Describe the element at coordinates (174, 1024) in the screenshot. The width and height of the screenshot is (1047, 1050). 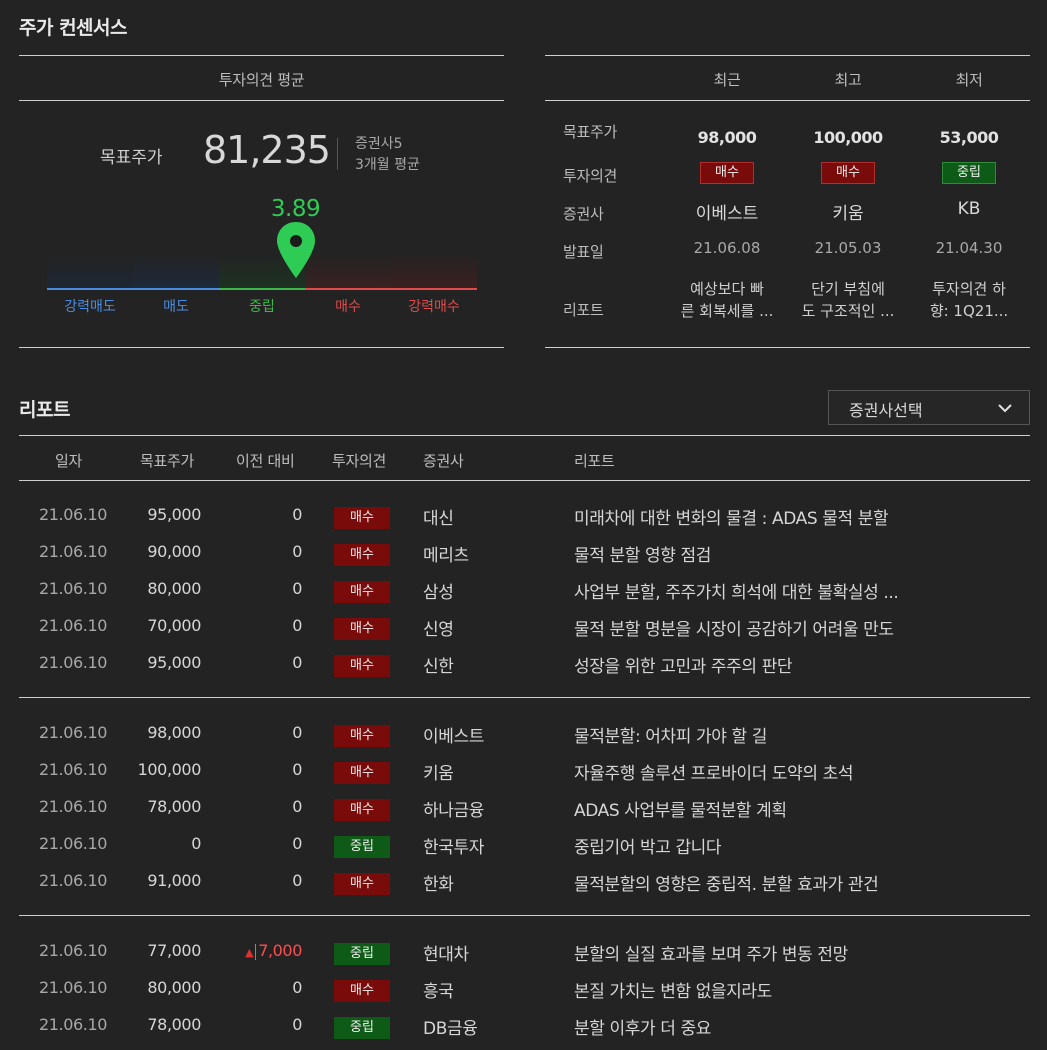
I see `row-target-price: 78,000` at that location.